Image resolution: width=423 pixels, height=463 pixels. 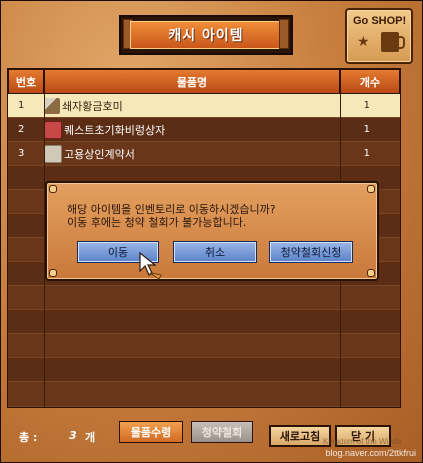 I want to click on star-icon: ★, so click(x=363, y=42).